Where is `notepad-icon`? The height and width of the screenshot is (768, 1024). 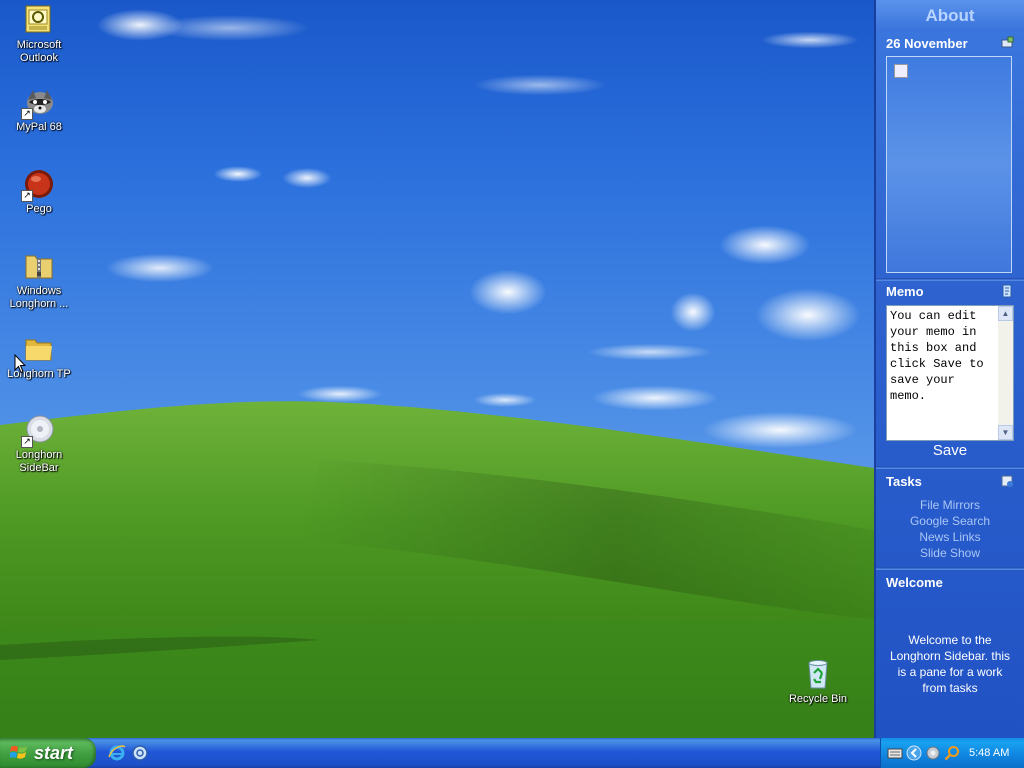 notepad-icon is located at coordinates (1007, 291).